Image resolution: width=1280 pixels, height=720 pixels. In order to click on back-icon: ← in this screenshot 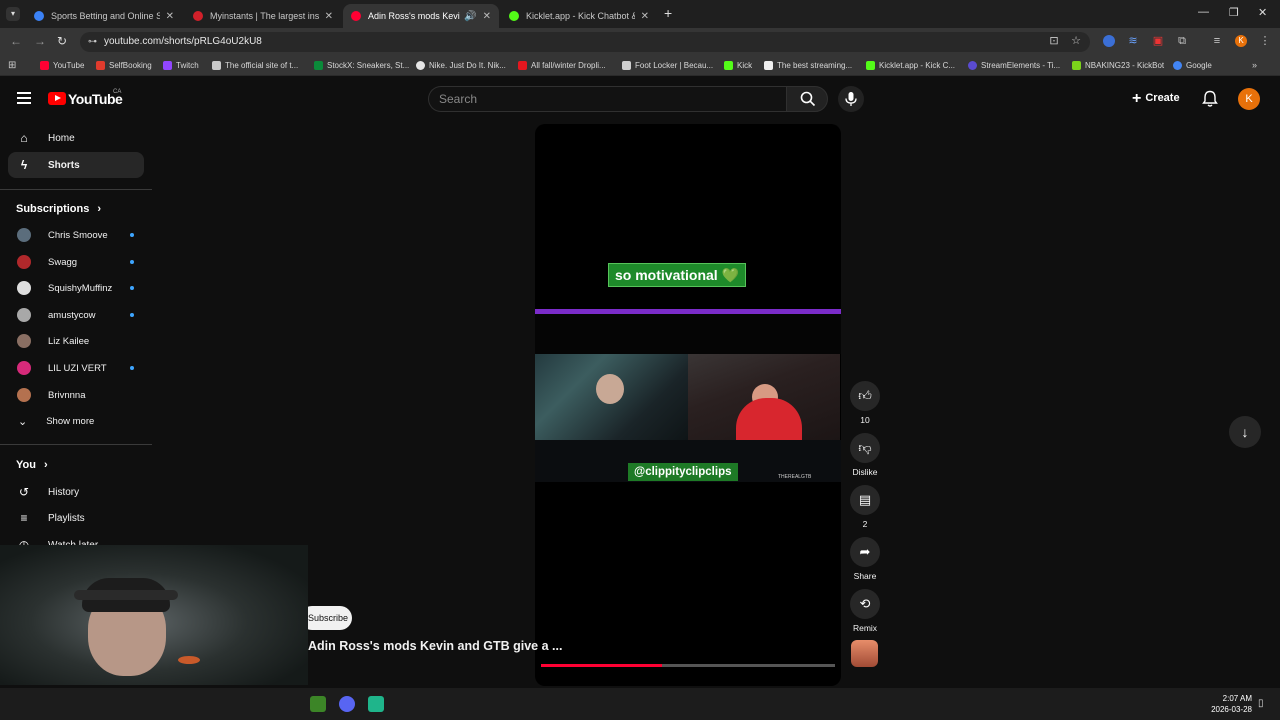, I will do `click(16, 41)`.